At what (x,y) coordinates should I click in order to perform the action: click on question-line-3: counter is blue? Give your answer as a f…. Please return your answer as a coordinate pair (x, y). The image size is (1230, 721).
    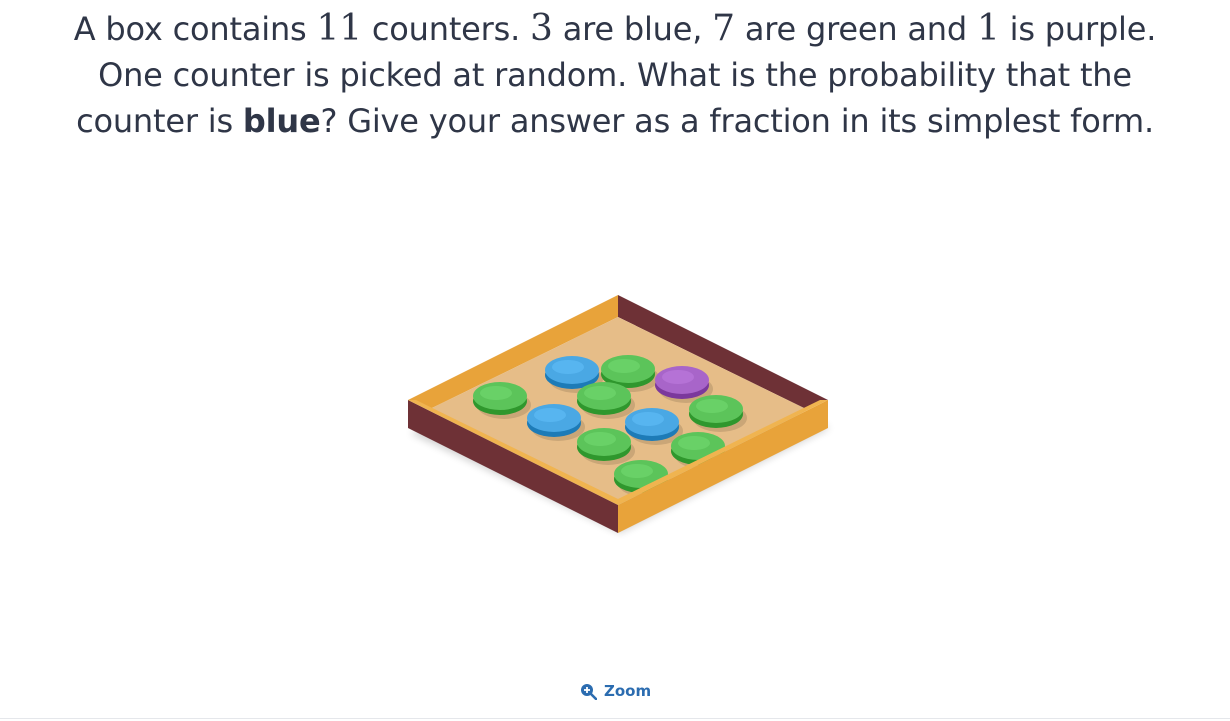
    Looking at the image, I should click on (615, 121).